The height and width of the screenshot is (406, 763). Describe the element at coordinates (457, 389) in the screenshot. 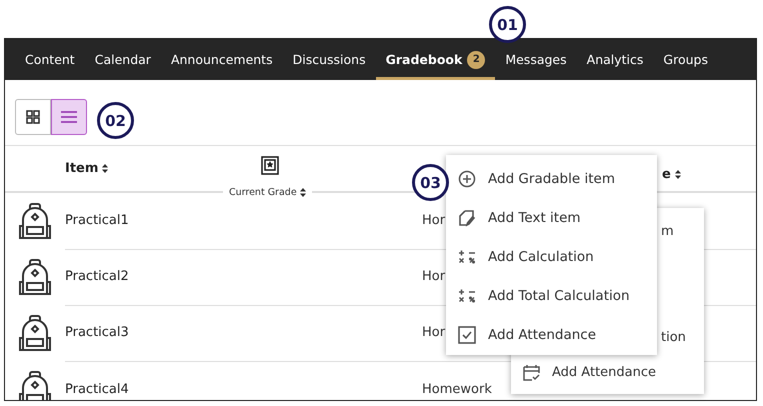

I see `table-cell: Homework` at that location.